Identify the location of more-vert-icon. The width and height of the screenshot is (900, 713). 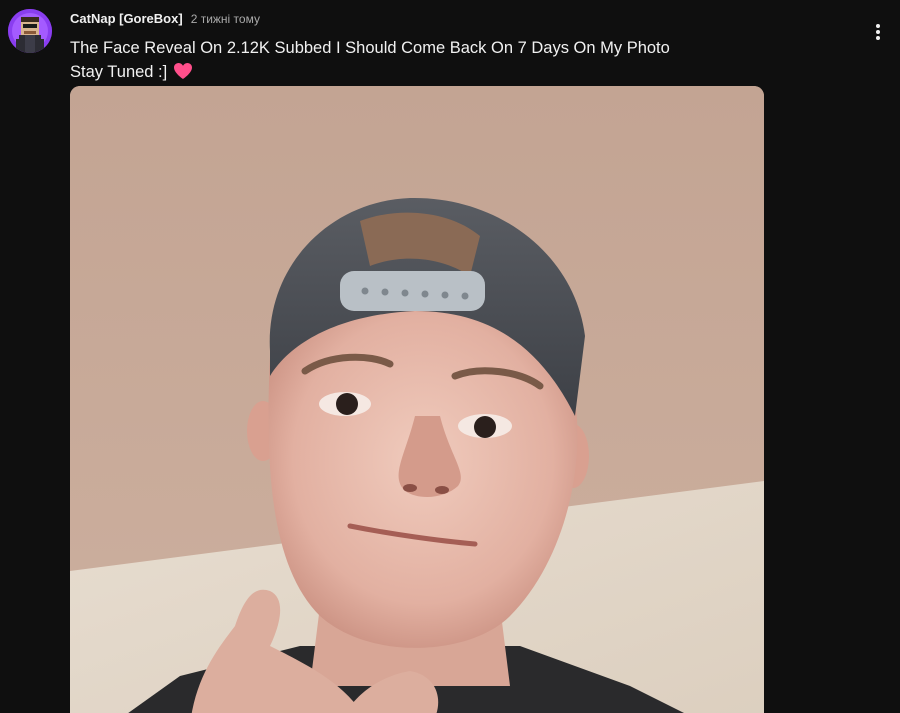
(878, 32).